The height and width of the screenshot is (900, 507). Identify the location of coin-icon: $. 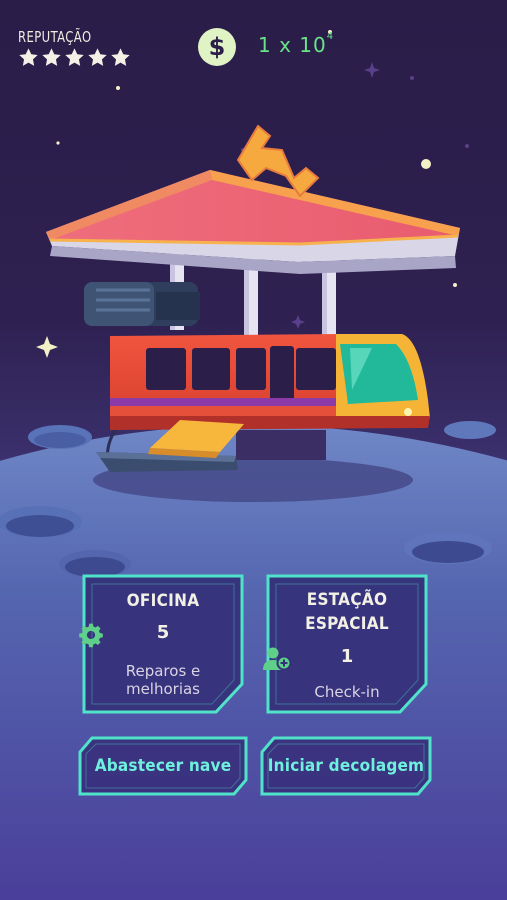
(217, 47).